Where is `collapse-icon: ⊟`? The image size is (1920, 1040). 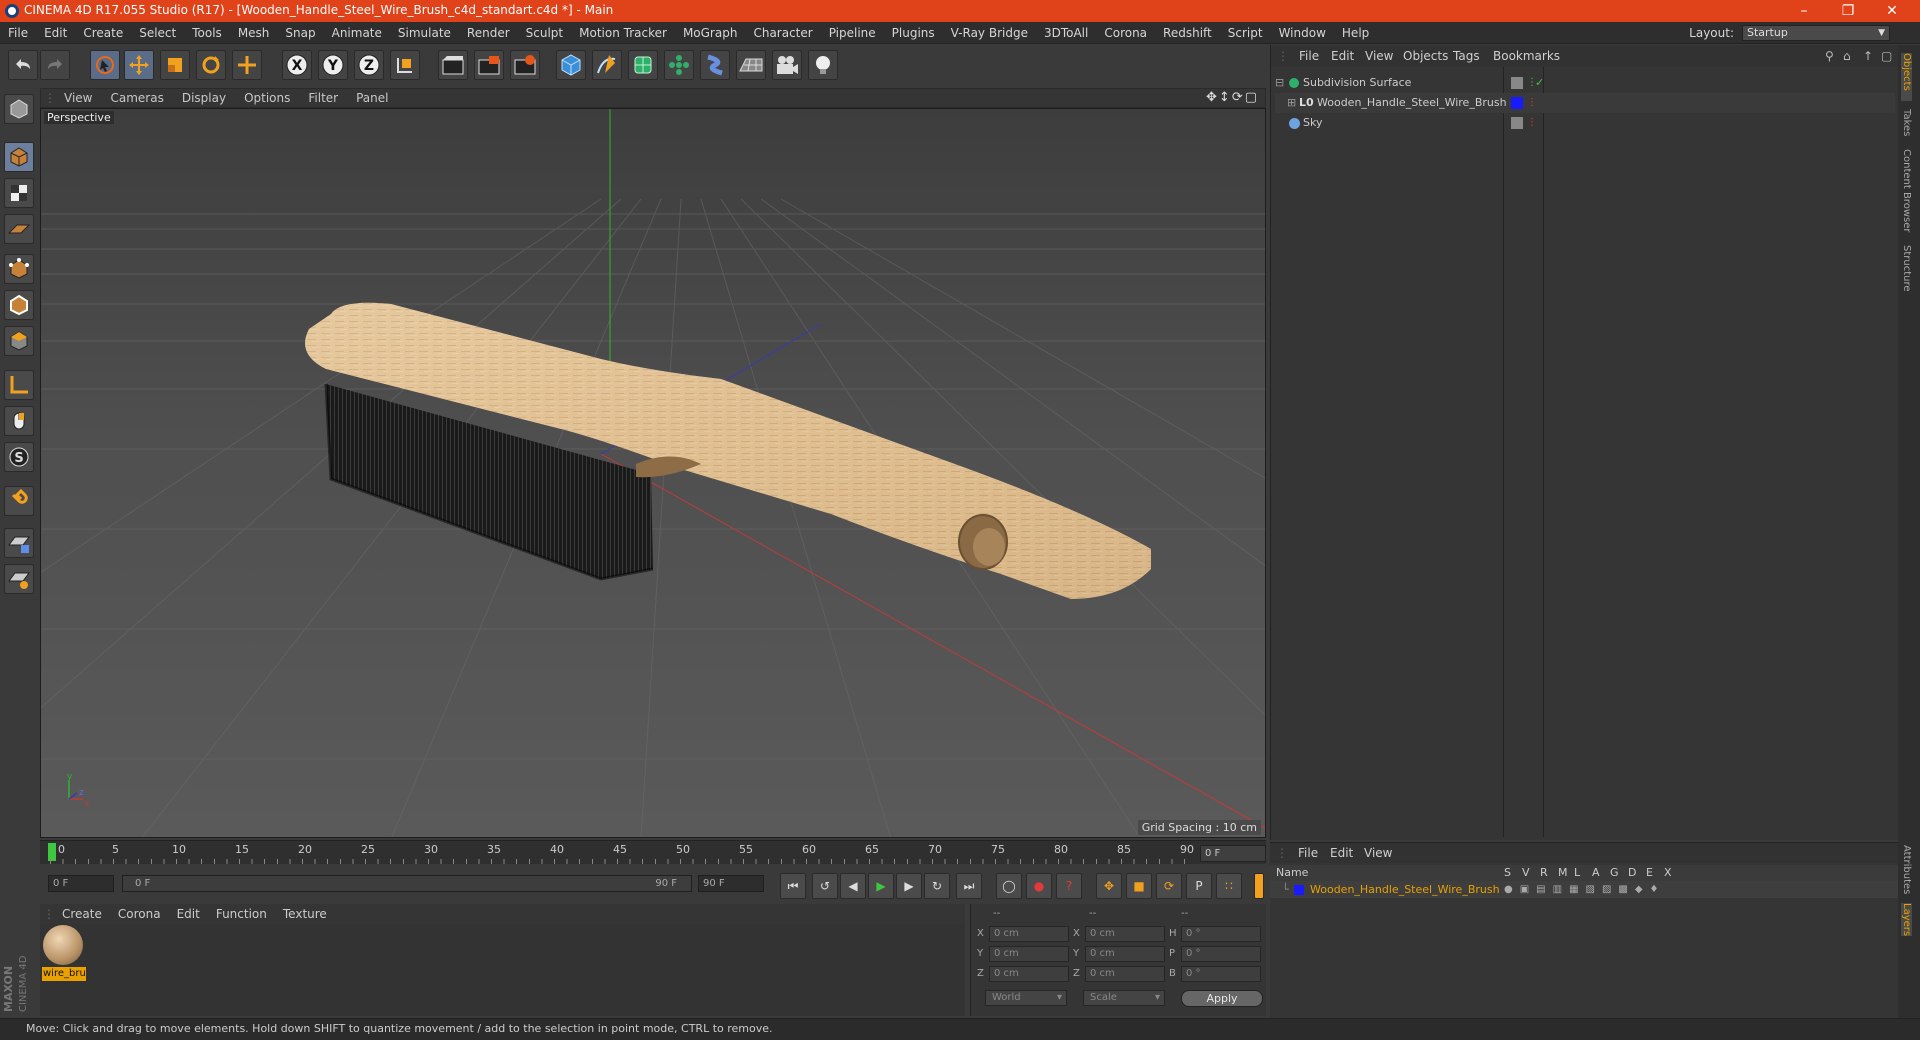 collapse-icon: ⊟ is located at coordinates (1279, 83).